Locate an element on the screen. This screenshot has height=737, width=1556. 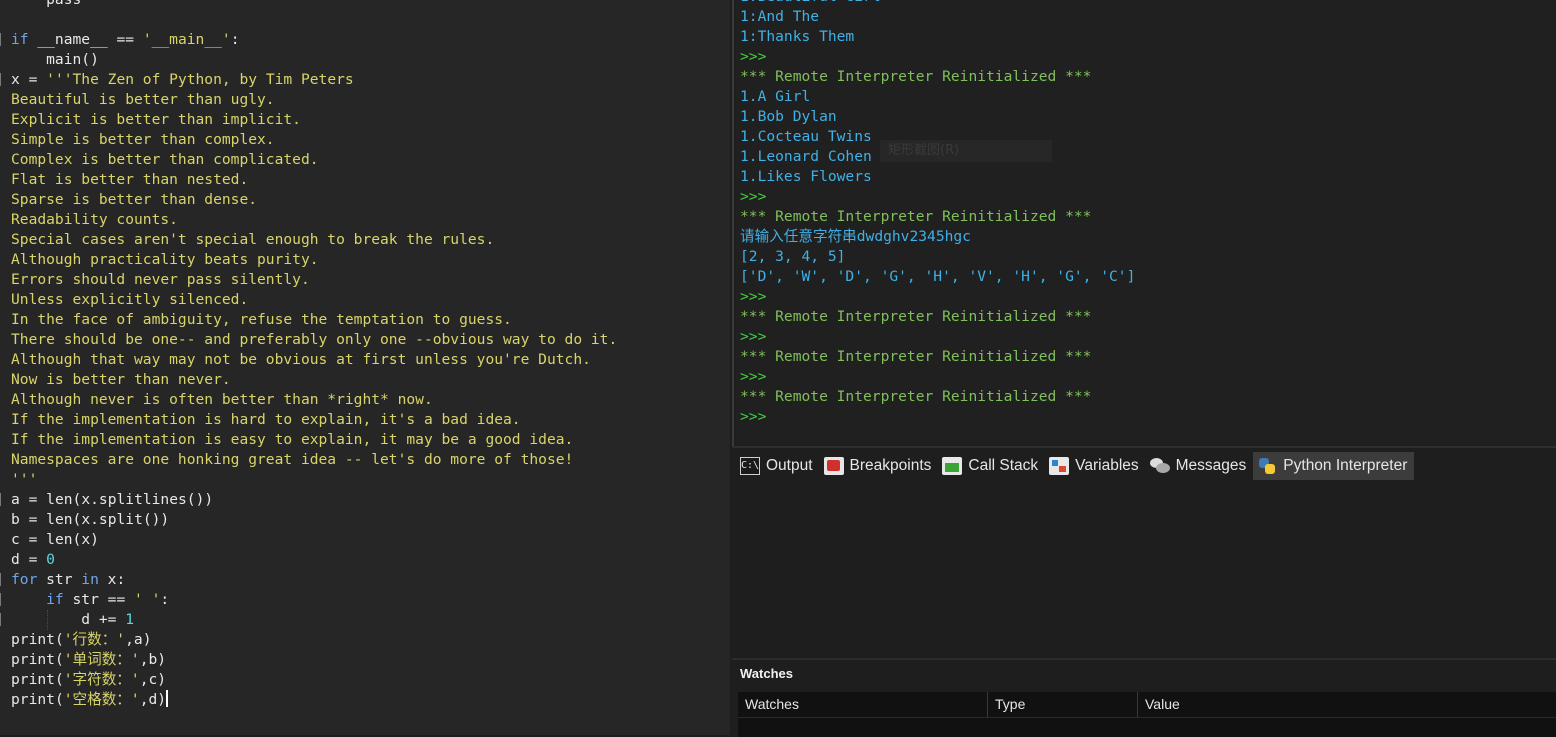
code-line: Unless explicitly silenced. is located at coordinates (314, 300).